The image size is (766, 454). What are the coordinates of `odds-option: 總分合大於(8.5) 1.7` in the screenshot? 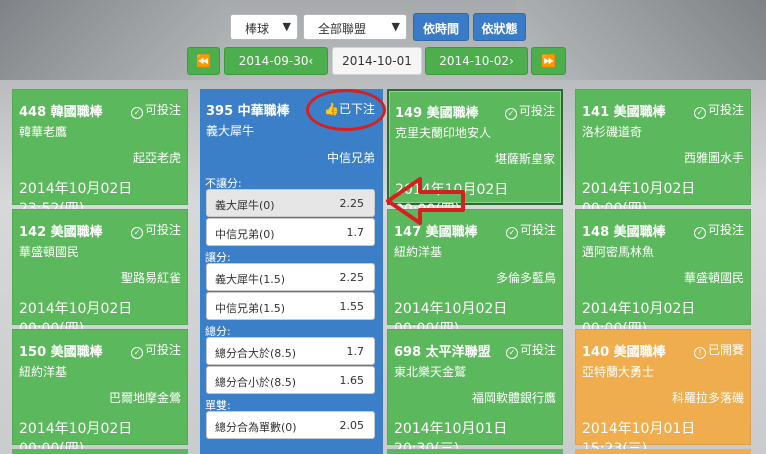 It's located at (290, 351).